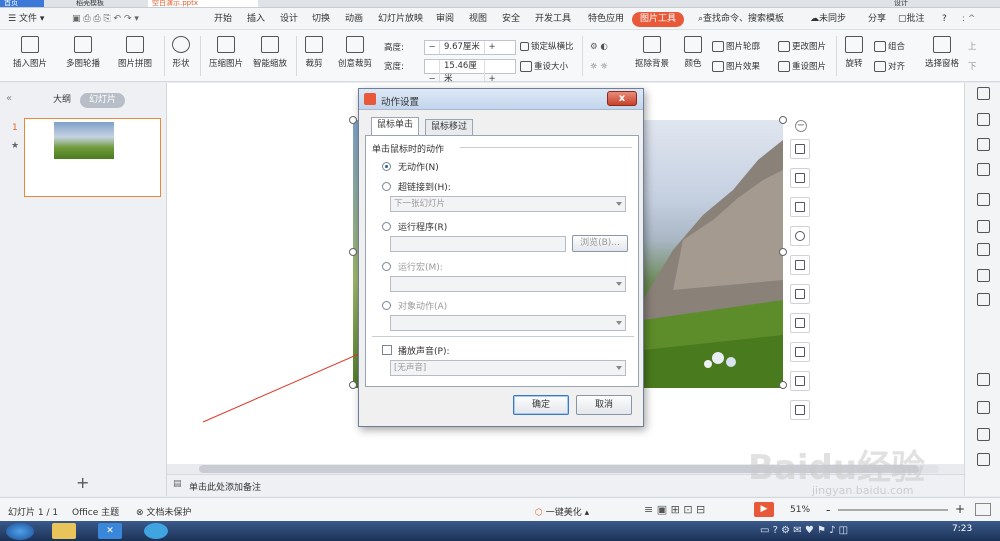 This screenshot has height=541, width=1000. I want to click on resize-handle-tl, so click(353, 120).